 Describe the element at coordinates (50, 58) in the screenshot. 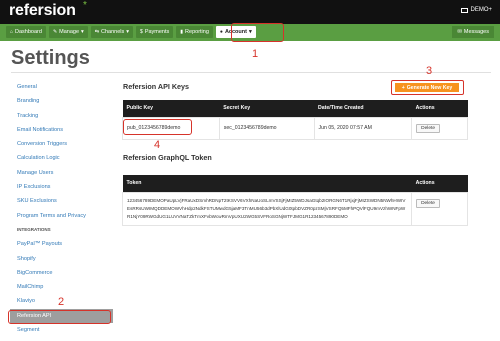

I see `page-title: Settings` at that location.